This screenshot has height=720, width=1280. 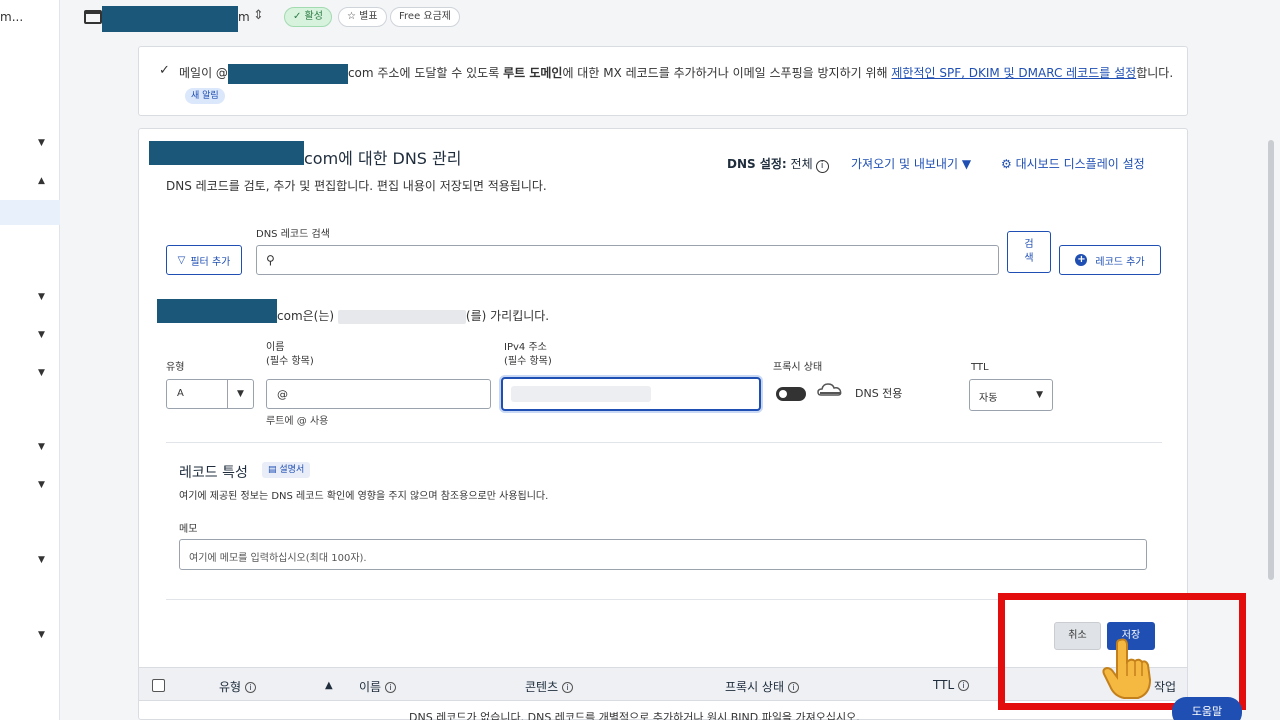 I want to click on spf-dkim-dmarc-link: 제한적인 SPF, DKIM 및 DMARC 레코드를 설정, so click(x=1013, y=73).